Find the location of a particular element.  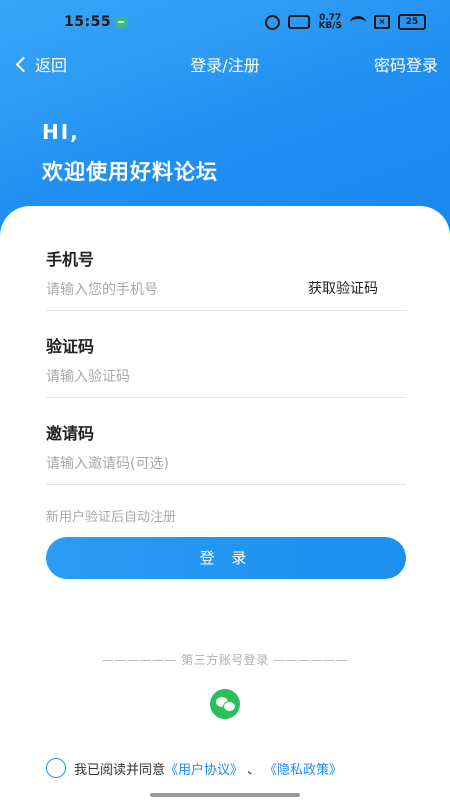

third-party-login-label: —————— 第三方账号登录 —————— is located at coordinates (225, 660).